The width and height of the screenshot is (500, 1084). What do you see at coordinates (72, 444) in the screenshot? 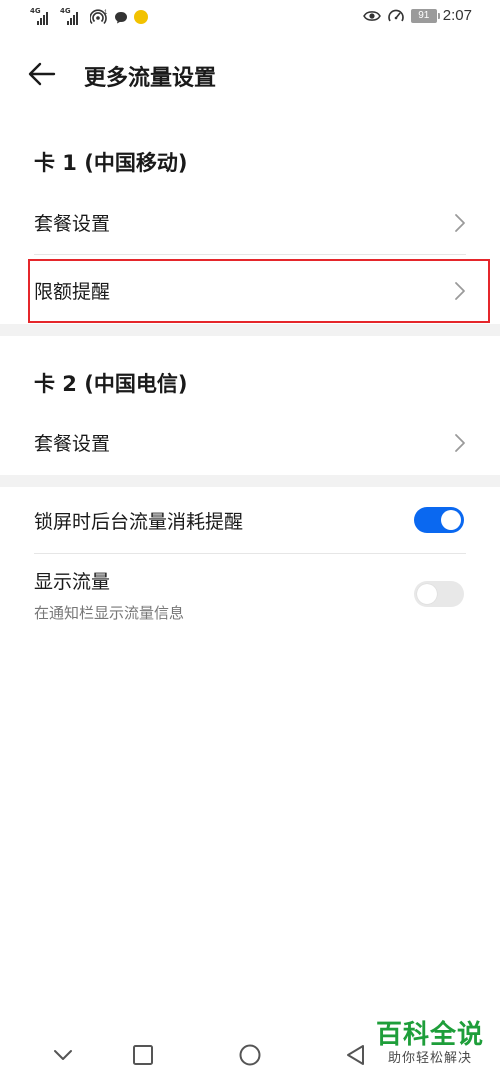
I see `sim2-plan-settings-label: 套餐设置` at bounding box center [72, 444].